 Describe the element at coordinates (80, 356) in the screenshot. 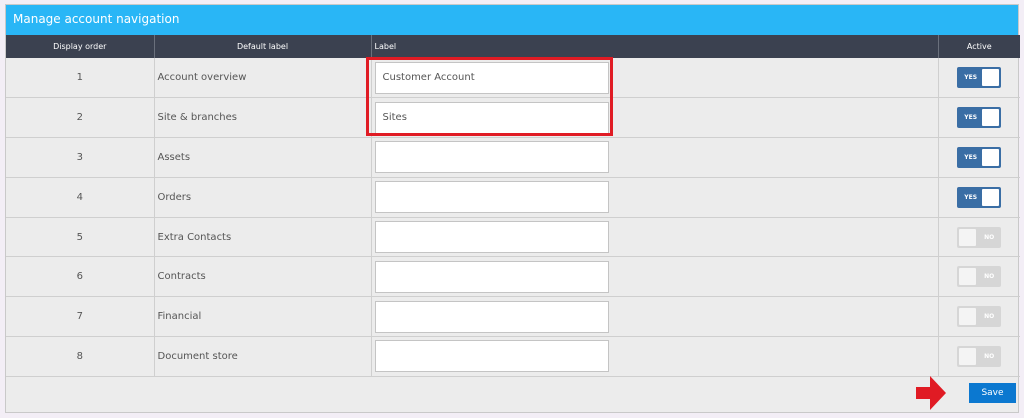

I see `display-order-cell: 8` at that location.